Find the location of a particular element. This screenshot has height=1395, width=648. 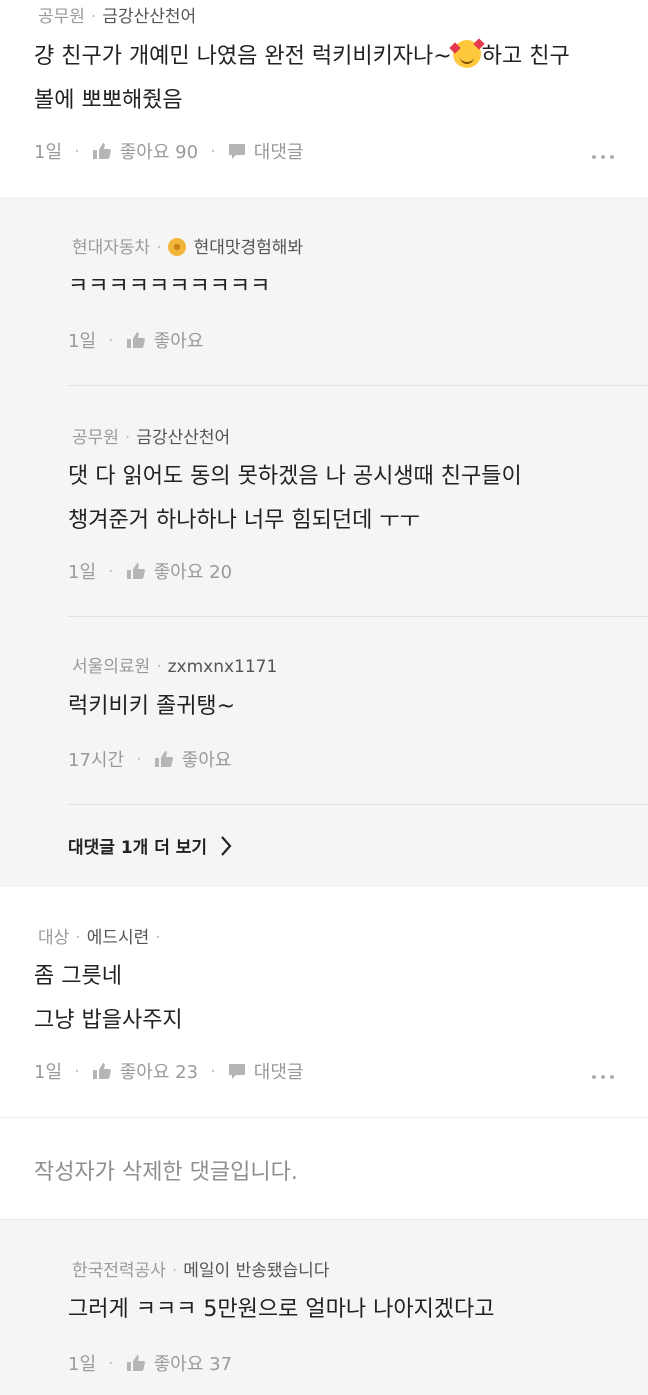

reply-text: ㅋㅋㅋㅋㅋㅋㅋㅋㅋㅋ is located at coordinates (169, 286).